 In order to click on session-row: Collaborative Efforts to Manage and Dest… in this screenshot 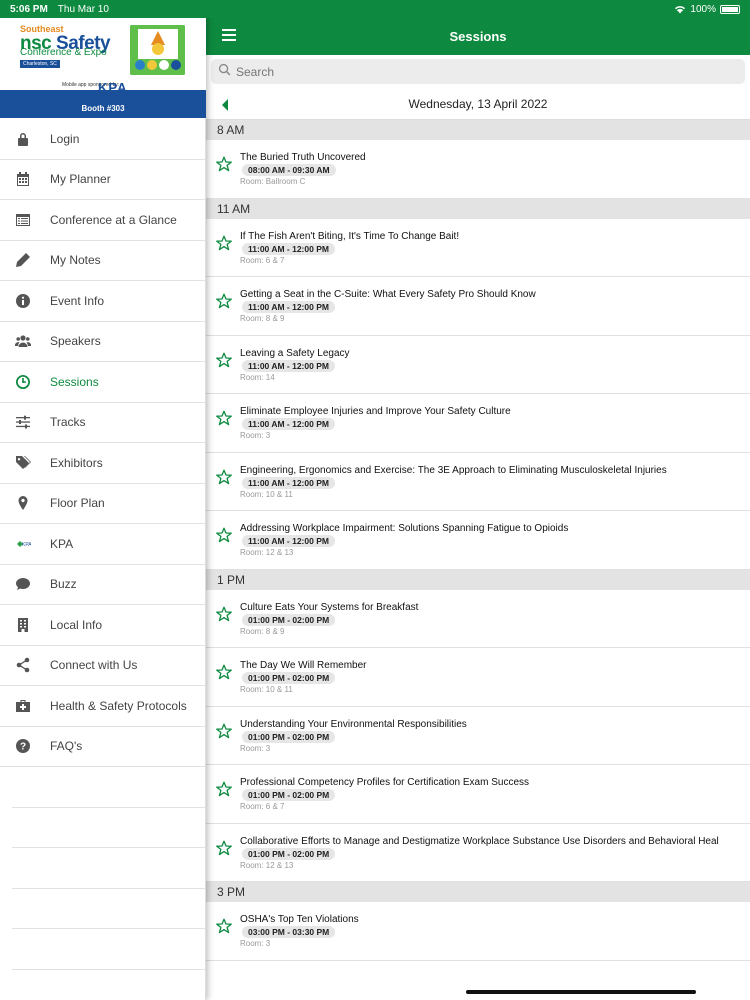, I will do `click(478, 853)`.